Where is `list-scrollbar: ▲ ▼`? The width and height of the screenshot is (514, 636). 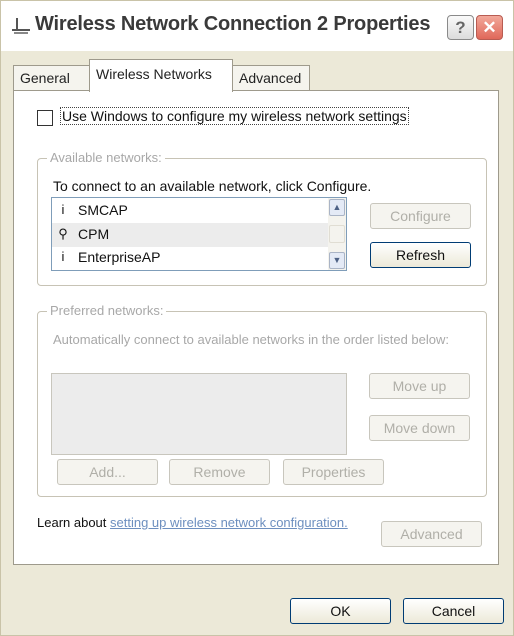
list-scrollbar: ▲ ▼ is located at coordinates (337, 234).